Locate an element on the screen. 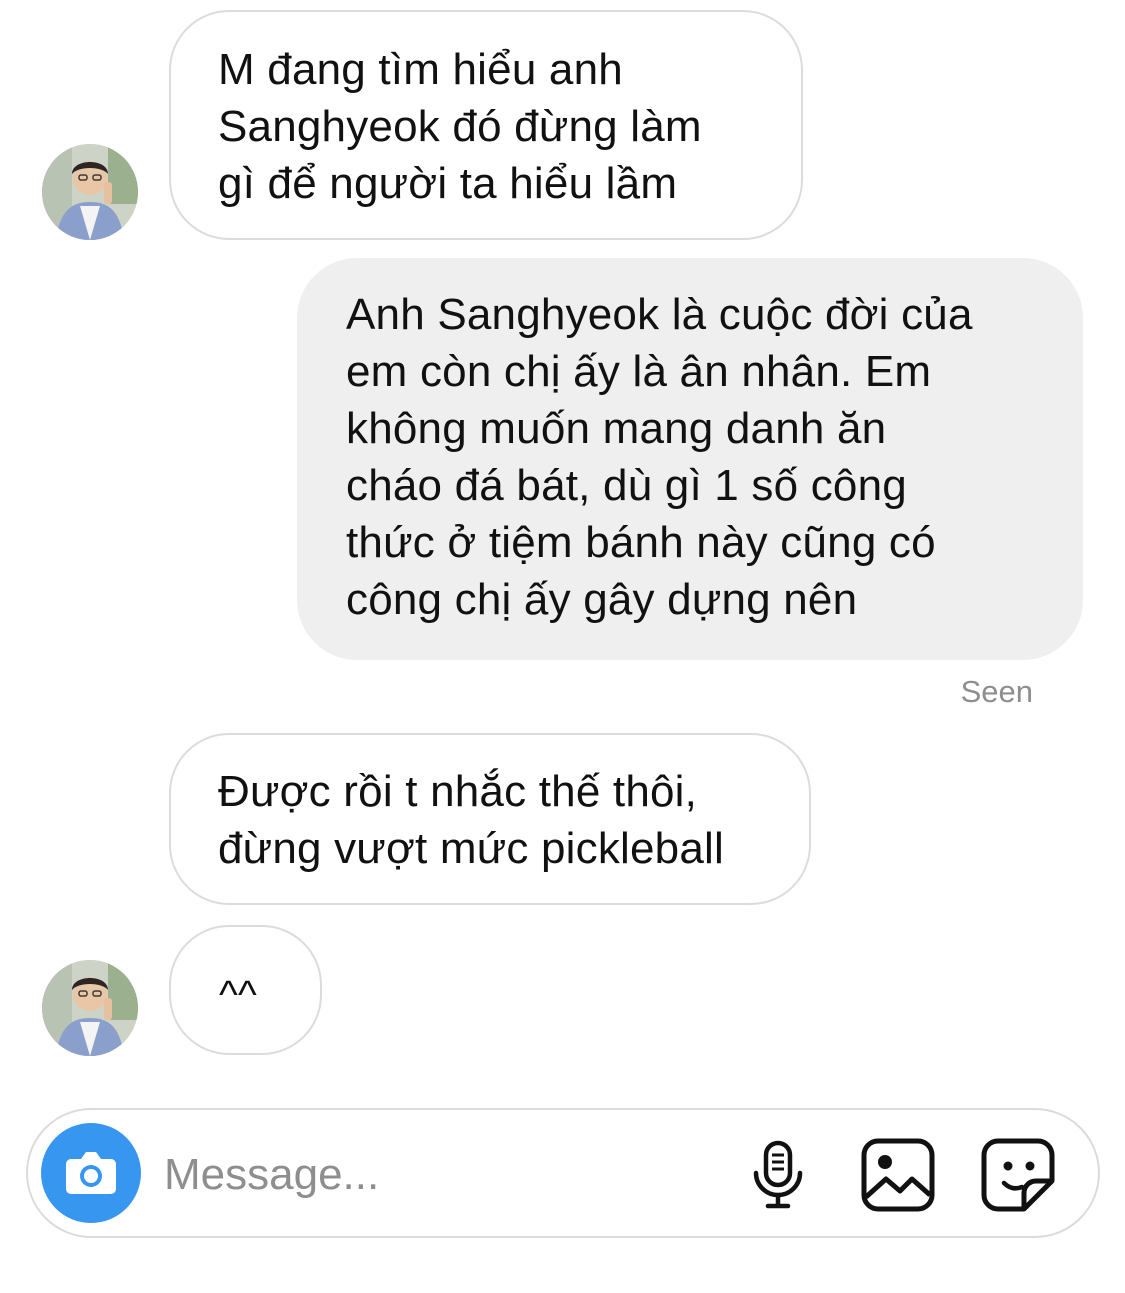 The width and height of the screenshot is (1125, 1293). incoming-message-bubble: ^^ is located at coordinates (245, 990).